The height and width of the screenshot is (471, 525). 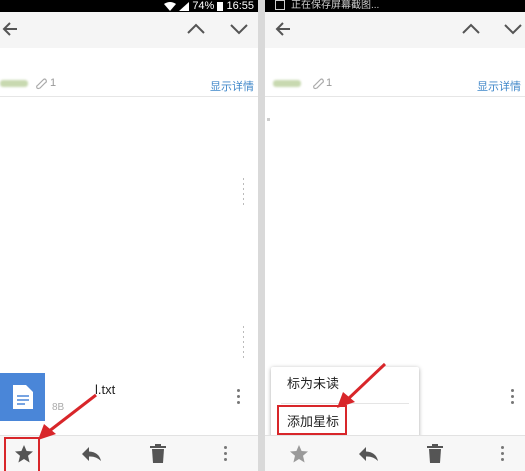 I want to click on status-bar: 74% 16:55, so click(x=129, y=6).